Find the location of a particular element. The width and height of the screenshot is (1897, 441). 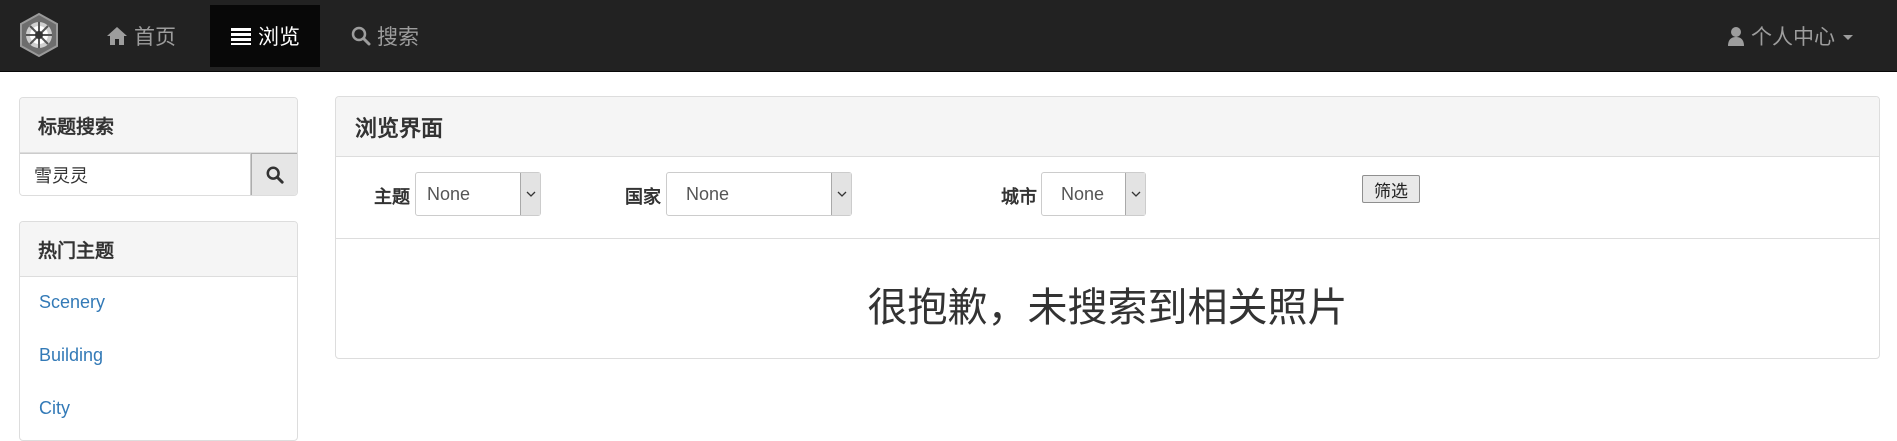

nav-home: 首页 is located at coordinates (141, 35).